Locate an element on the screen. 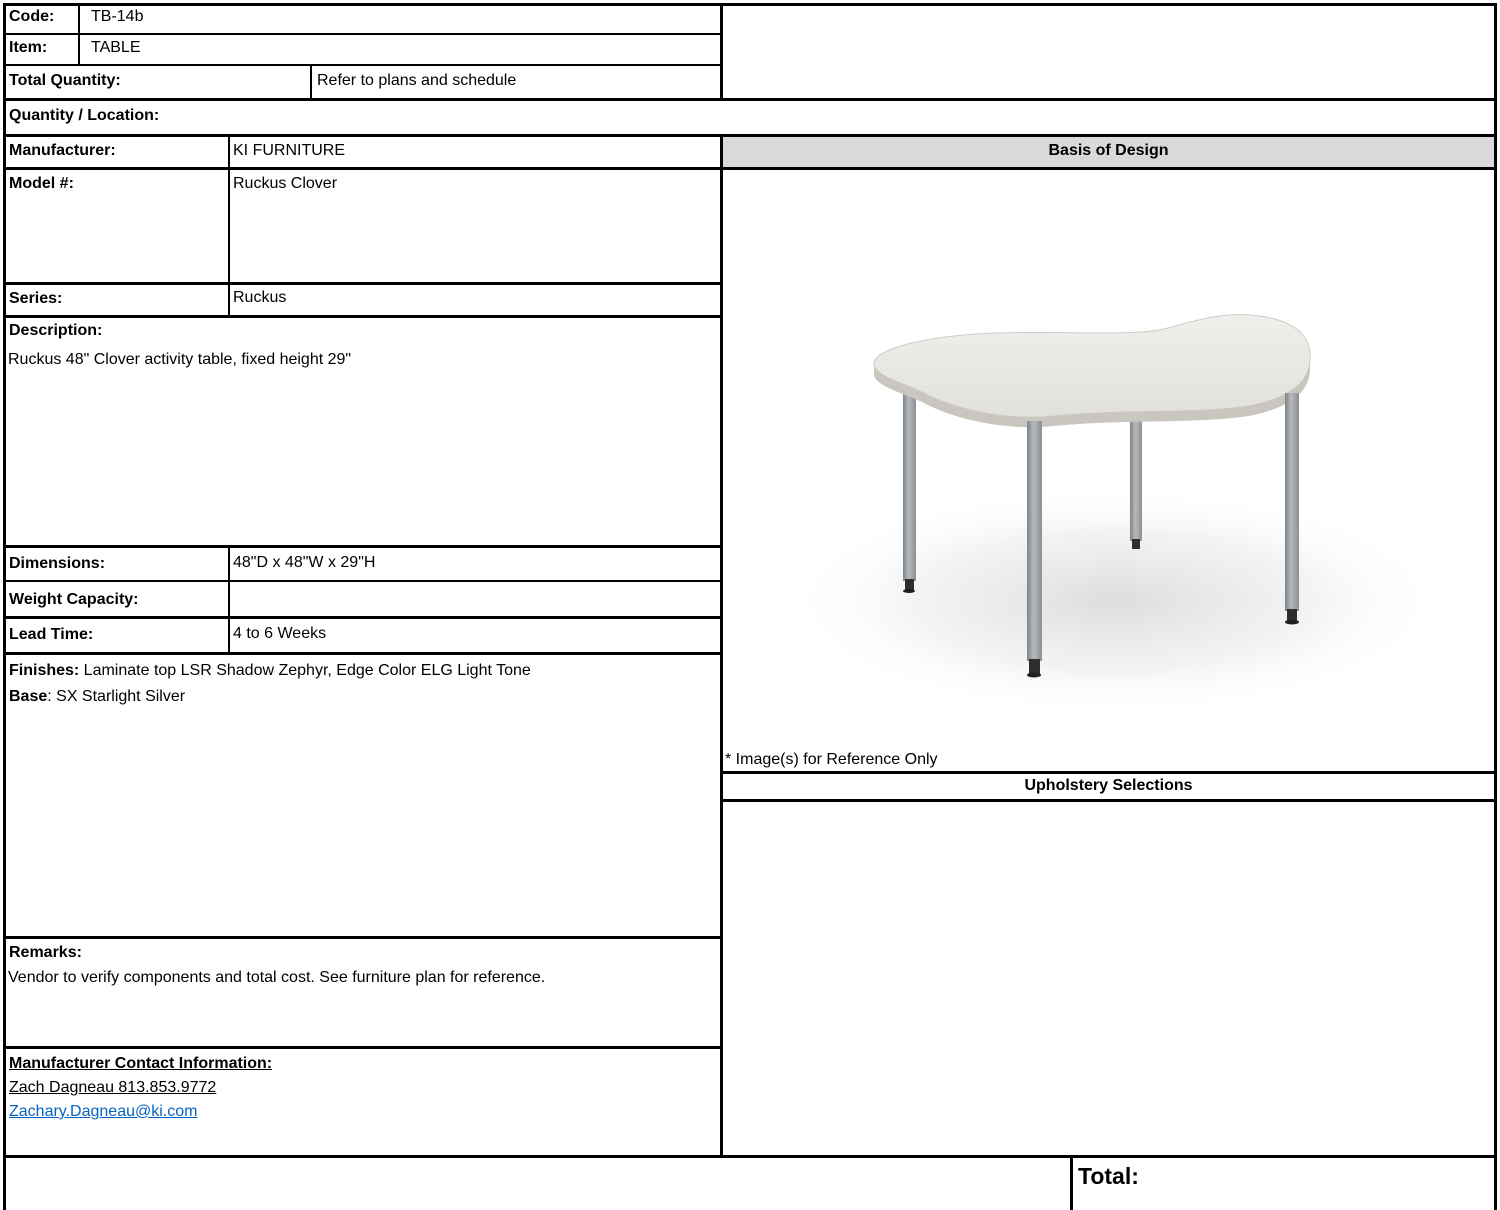 This screenshot has height=1210, width=1500. base-value: : SX Starlight Silver is located at coordinates (116, 696).